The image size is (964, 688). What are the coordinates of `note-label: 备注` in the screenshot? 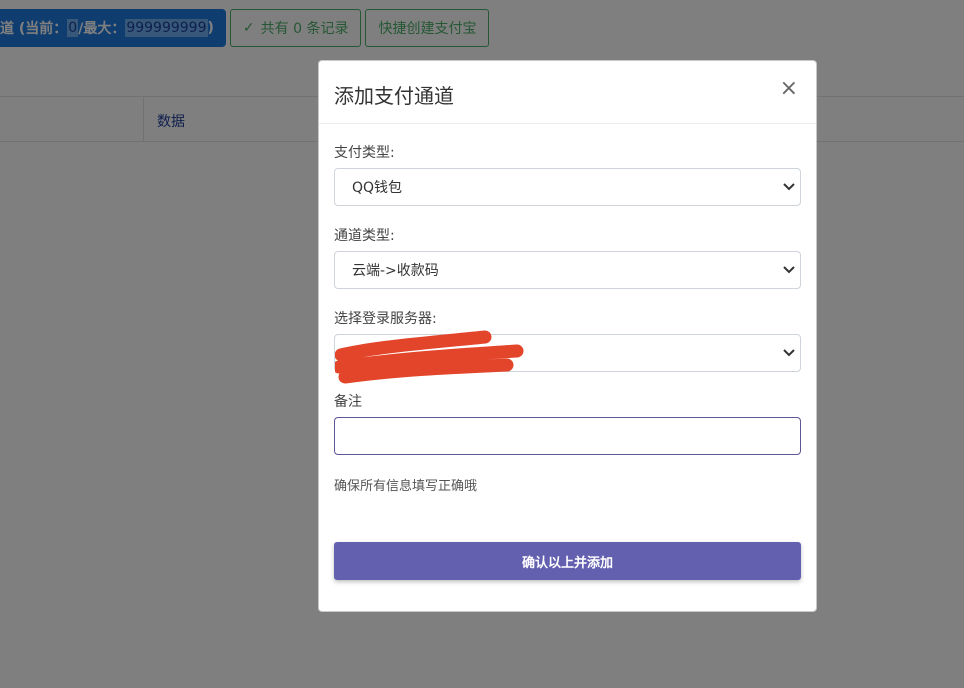 It's located at (348, 402).